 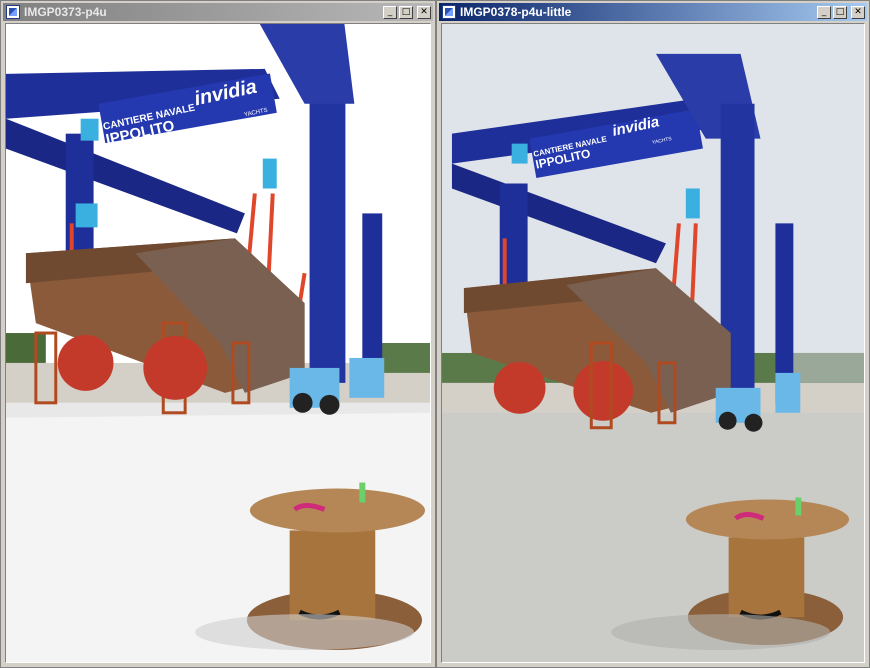 What do you see at coordinates (653, 12) in the screenshot?
I see `title-bar: IMGP0378-p4u-little _ □ ✕` at bounding box center [653, 12].